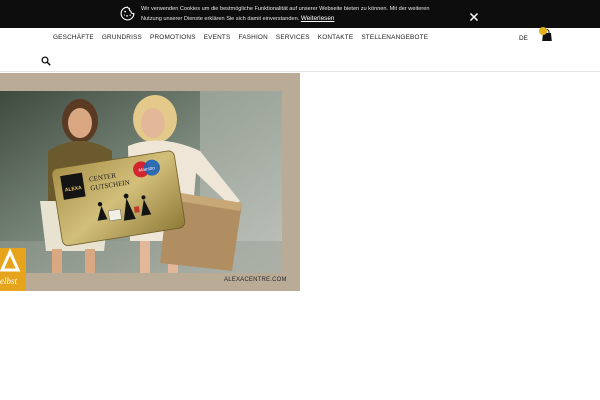 This screenshot has height=400, width=600. Describe the element at coordinates (10, 260) in the screenshot. I see `alexa-logo-icon` at that location.